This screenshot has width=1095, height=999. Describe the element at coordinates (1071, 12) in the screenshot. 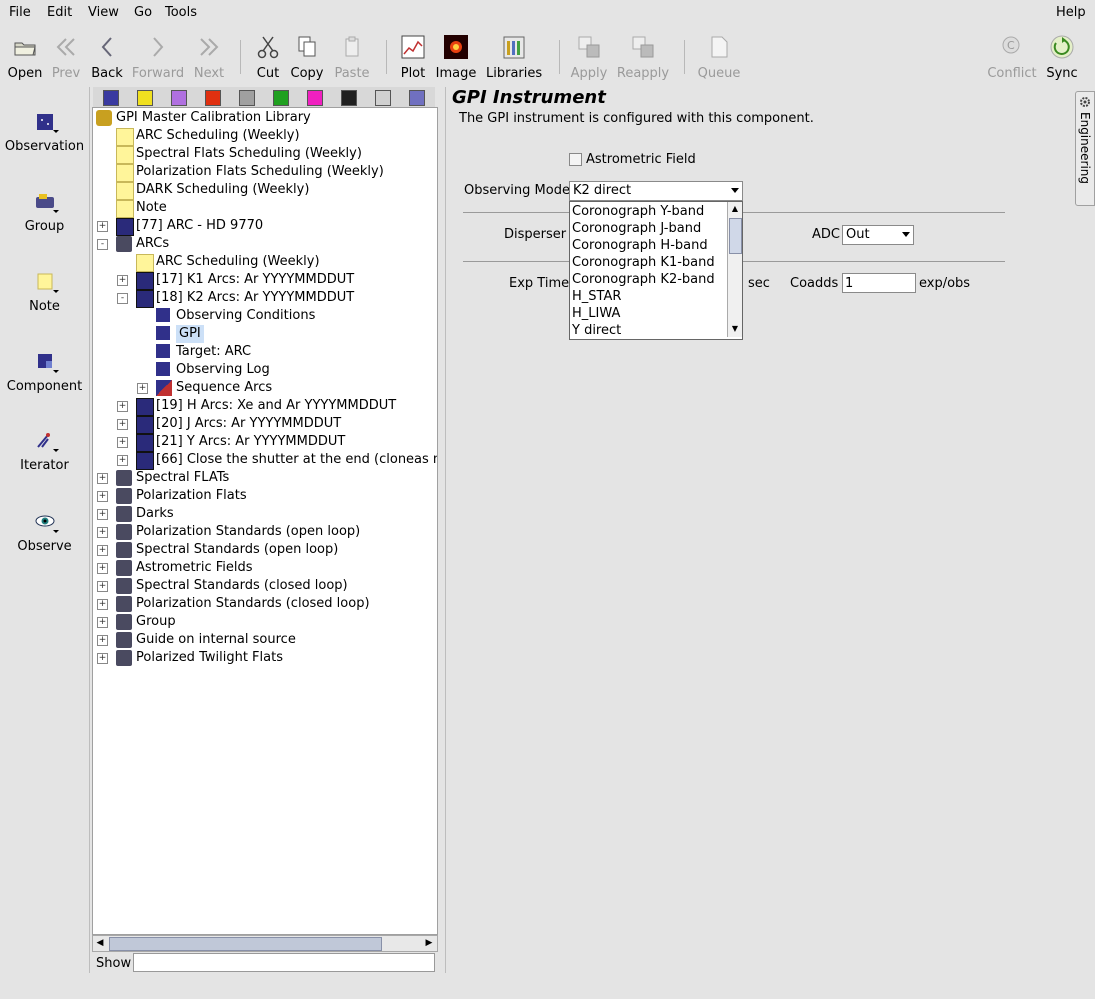

I see `menu-help: Help` at that location.